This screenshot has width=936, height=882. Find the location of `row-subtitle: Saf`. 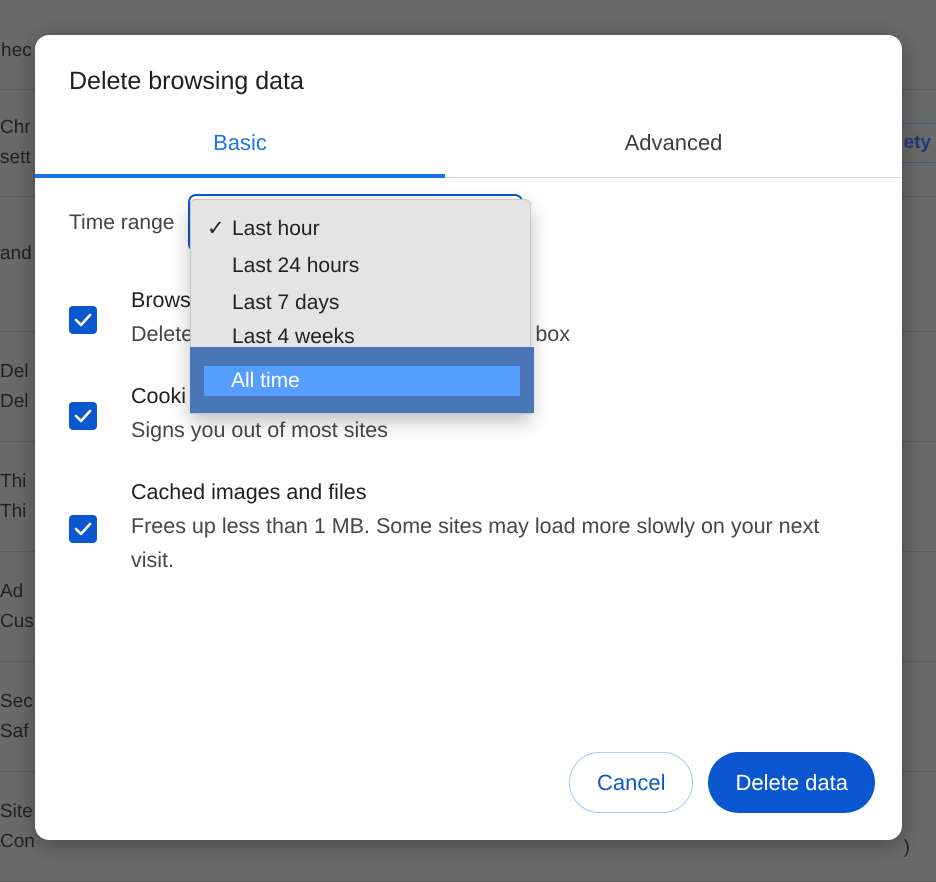

row-subtitle: Saf is located at coordinates (15, 731).